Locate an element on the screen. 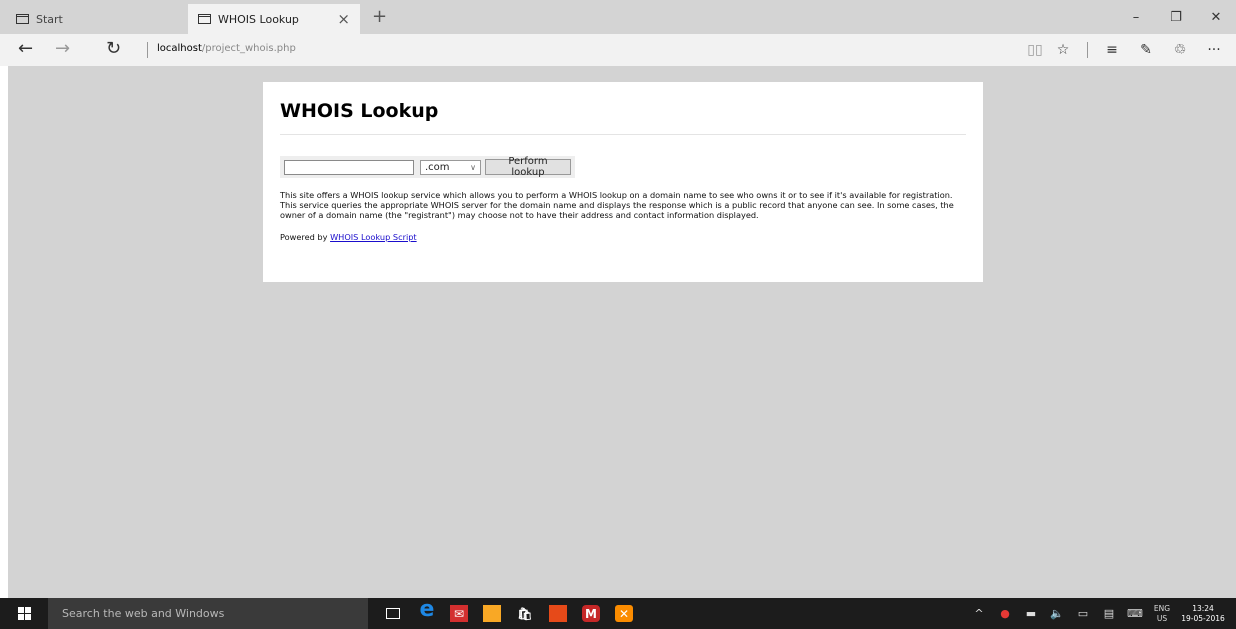  whois-script-link: WHOIS Lookup Script is located at coordinates (373, 237).